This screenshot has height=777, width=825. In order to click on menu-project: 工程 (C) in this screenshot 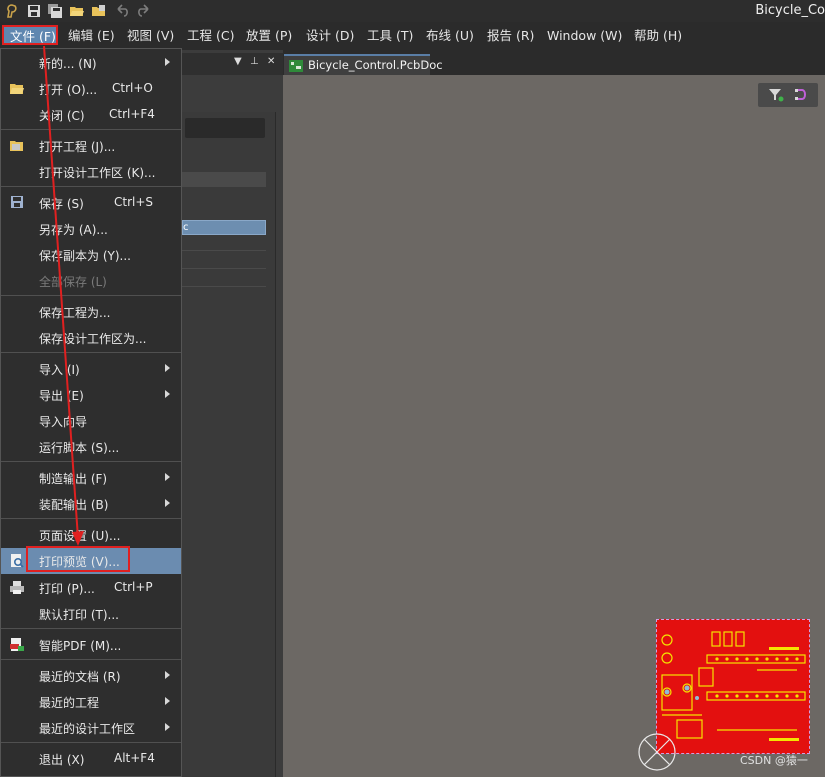, I will do `click(210, 36)`.